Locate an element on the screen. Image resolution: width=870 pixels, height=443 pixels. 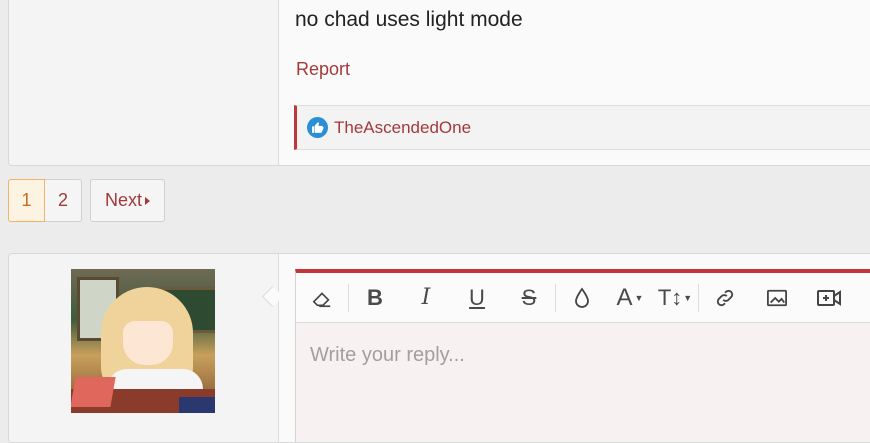
post-message: no chad uses light mode is located at coordinates (409, 19).